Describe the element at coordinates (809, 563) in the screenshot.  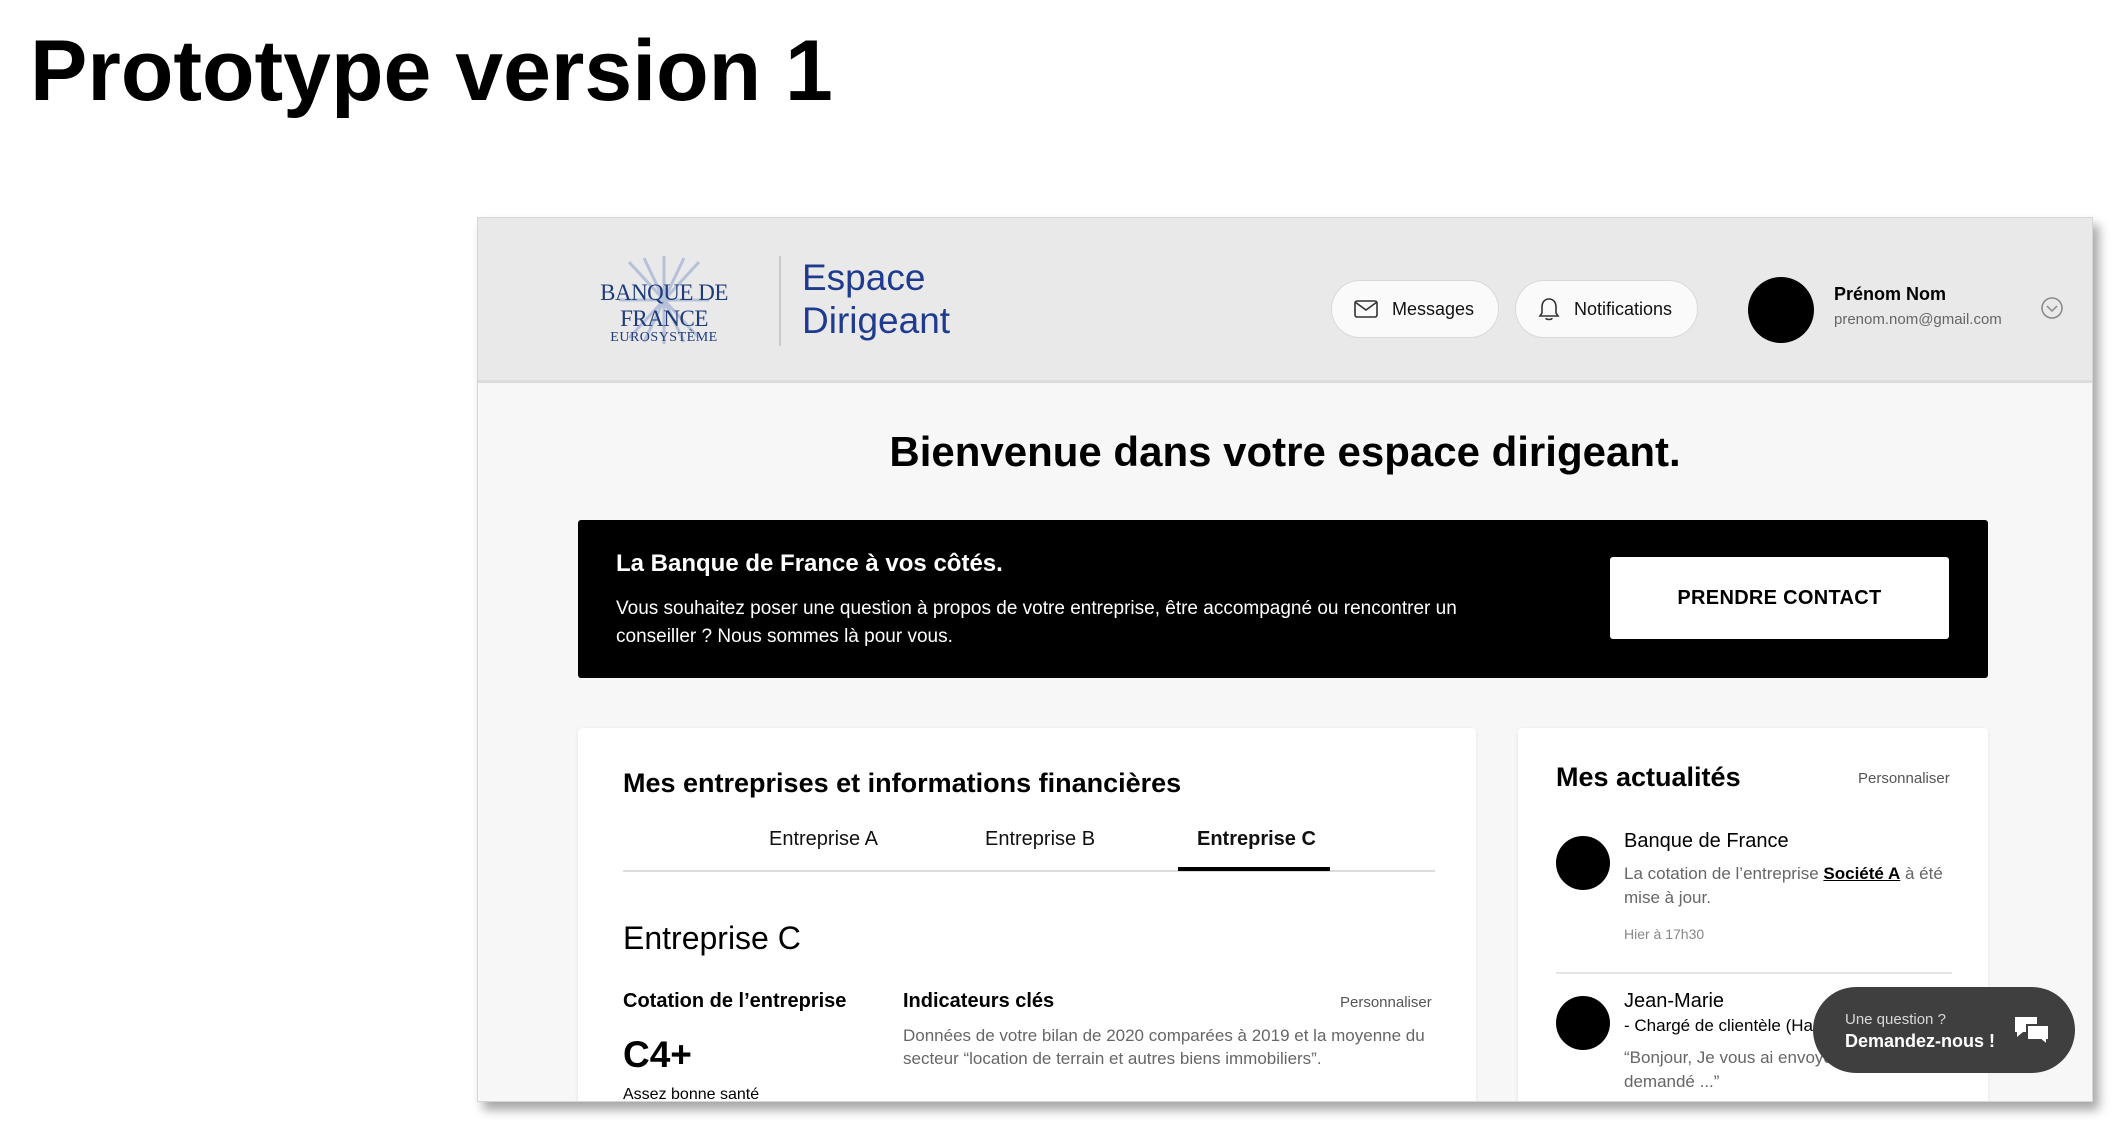
I see `banner-title: La Banque de France à vos côtés.` at that location.